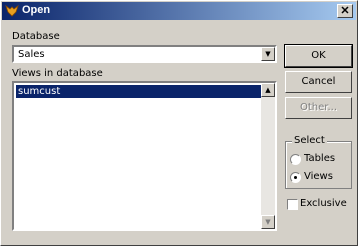 The width and height of the screenshot is (358, 246). I want to click on radio-tables, so click(295, 159).